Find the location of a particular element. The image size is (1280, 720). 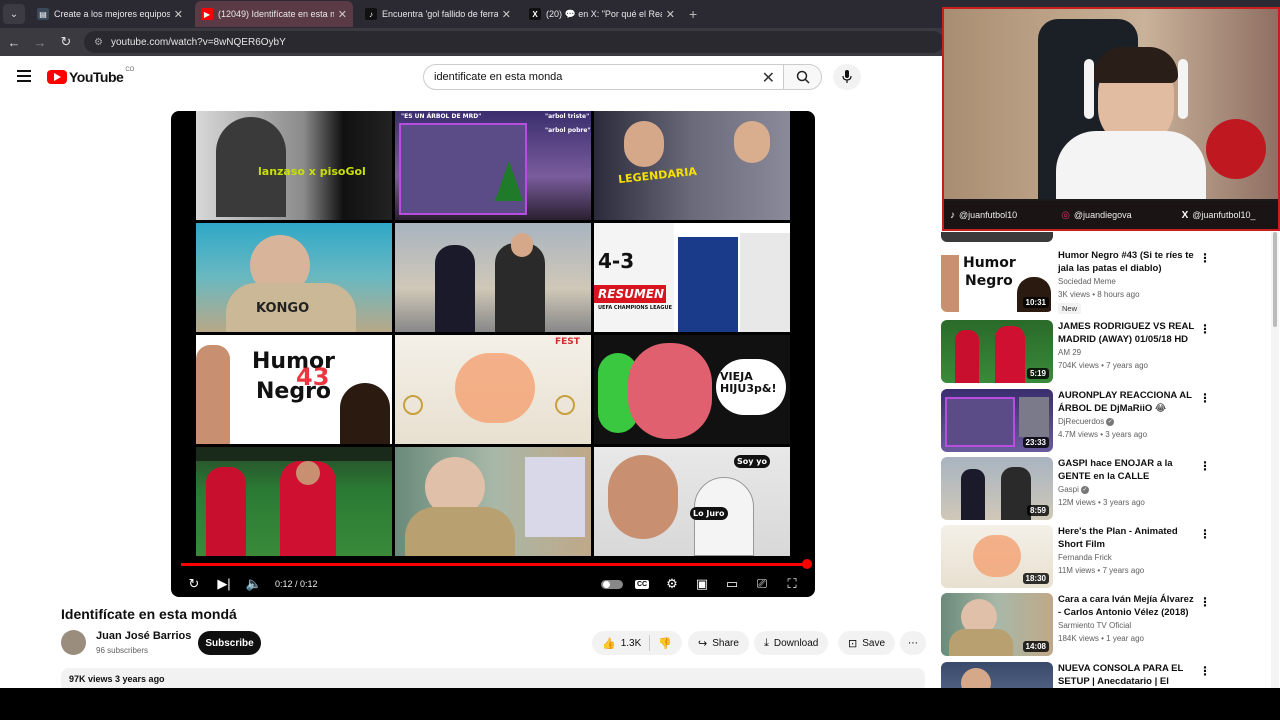

search-icon is located at coordinates (803, 77).